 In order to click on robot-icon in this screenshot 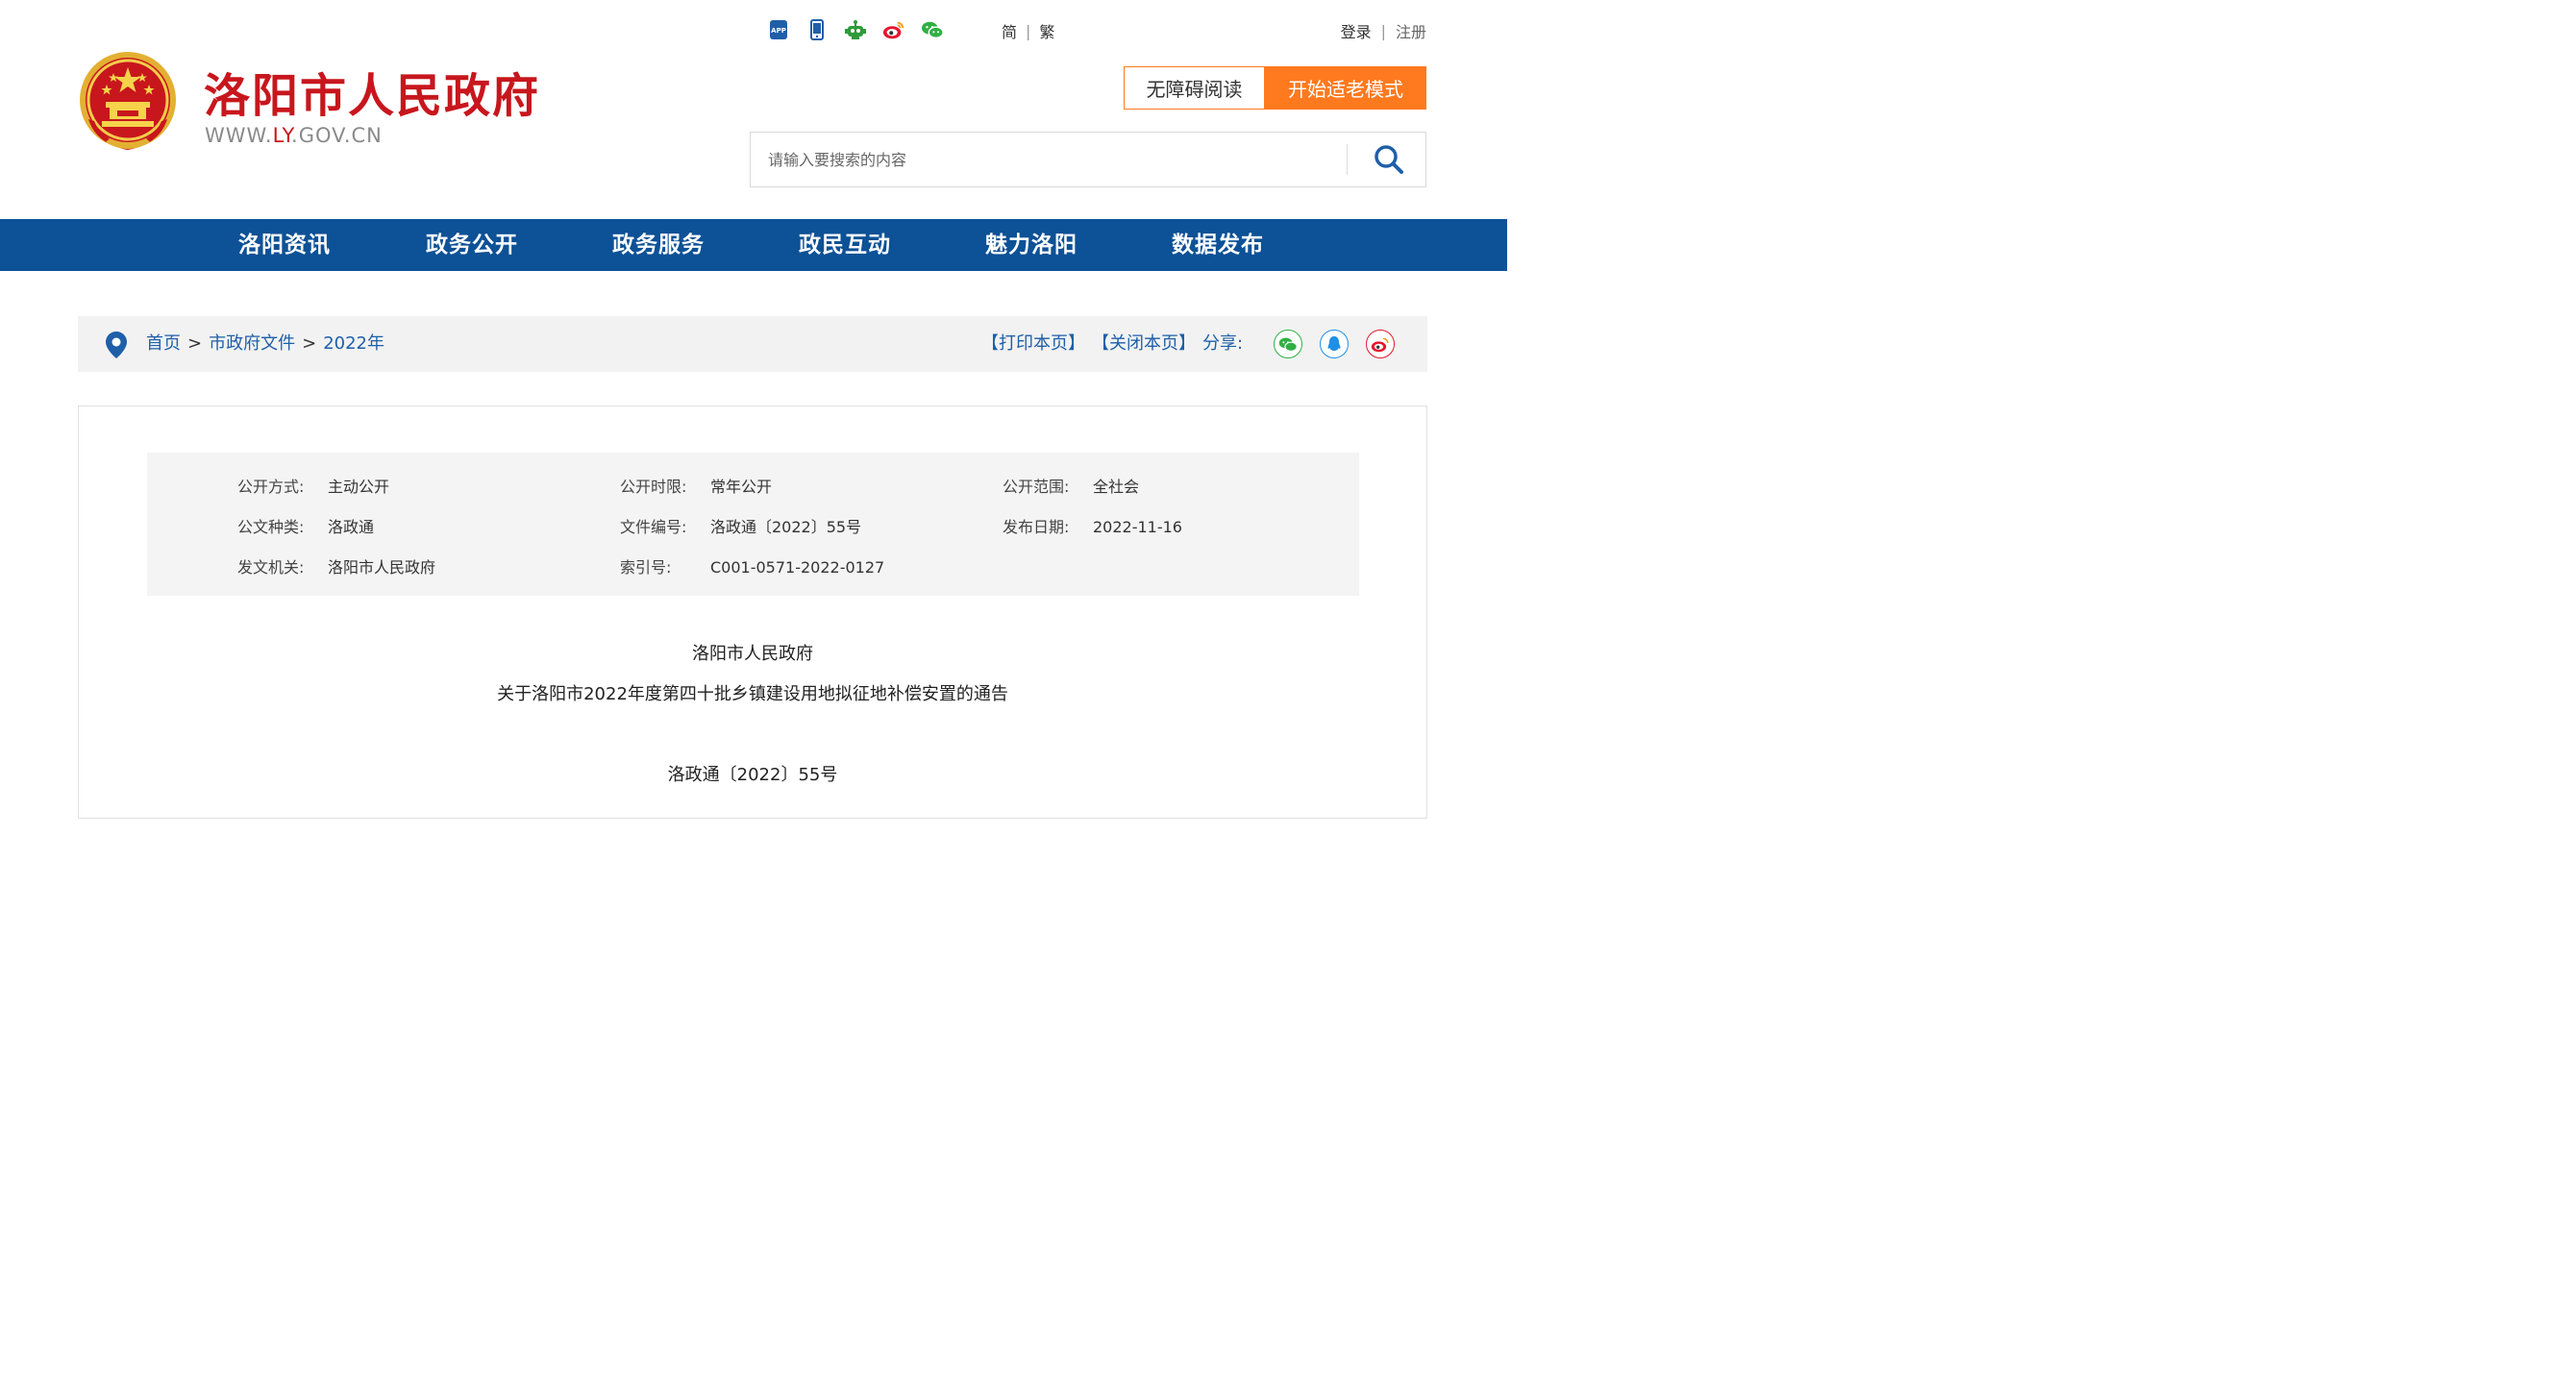, I will do `click(856, 29)`.